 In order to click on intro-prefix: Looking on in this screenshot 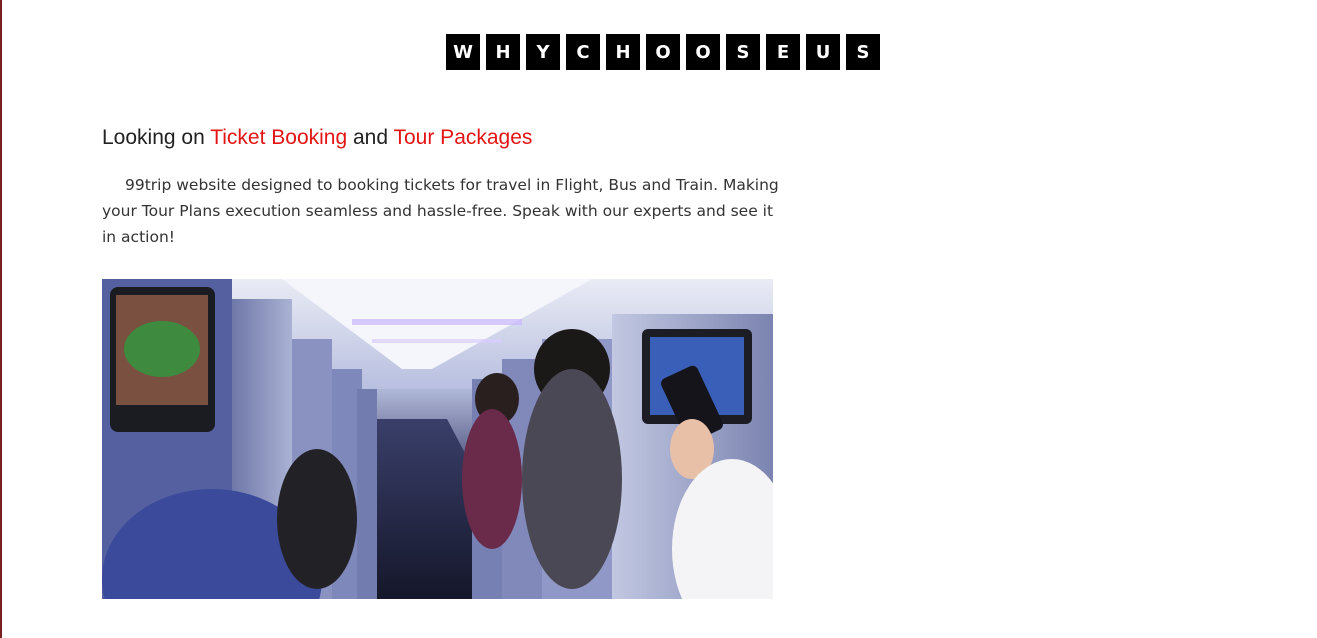, I will do `click(156, 137)`.